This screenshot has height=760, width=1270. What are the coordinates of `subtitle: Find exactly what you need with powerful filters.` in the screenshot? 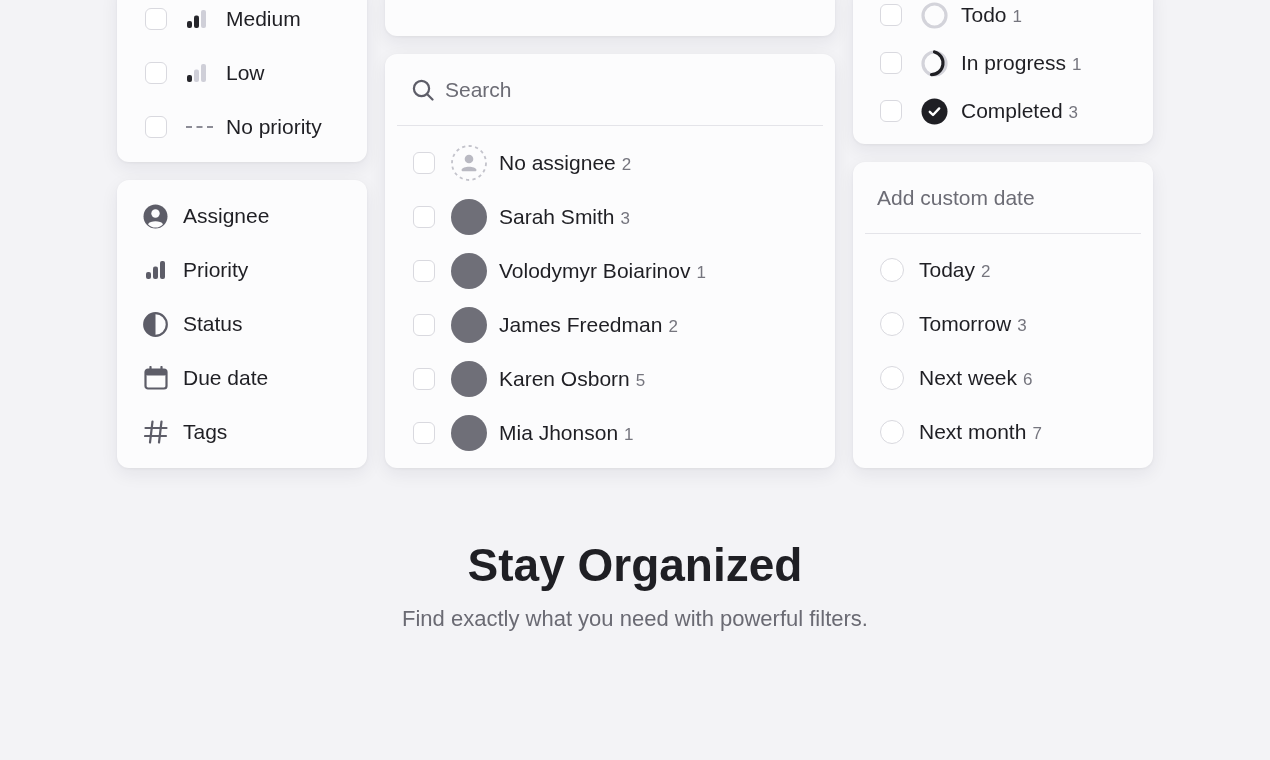 It's located at (635, 619).